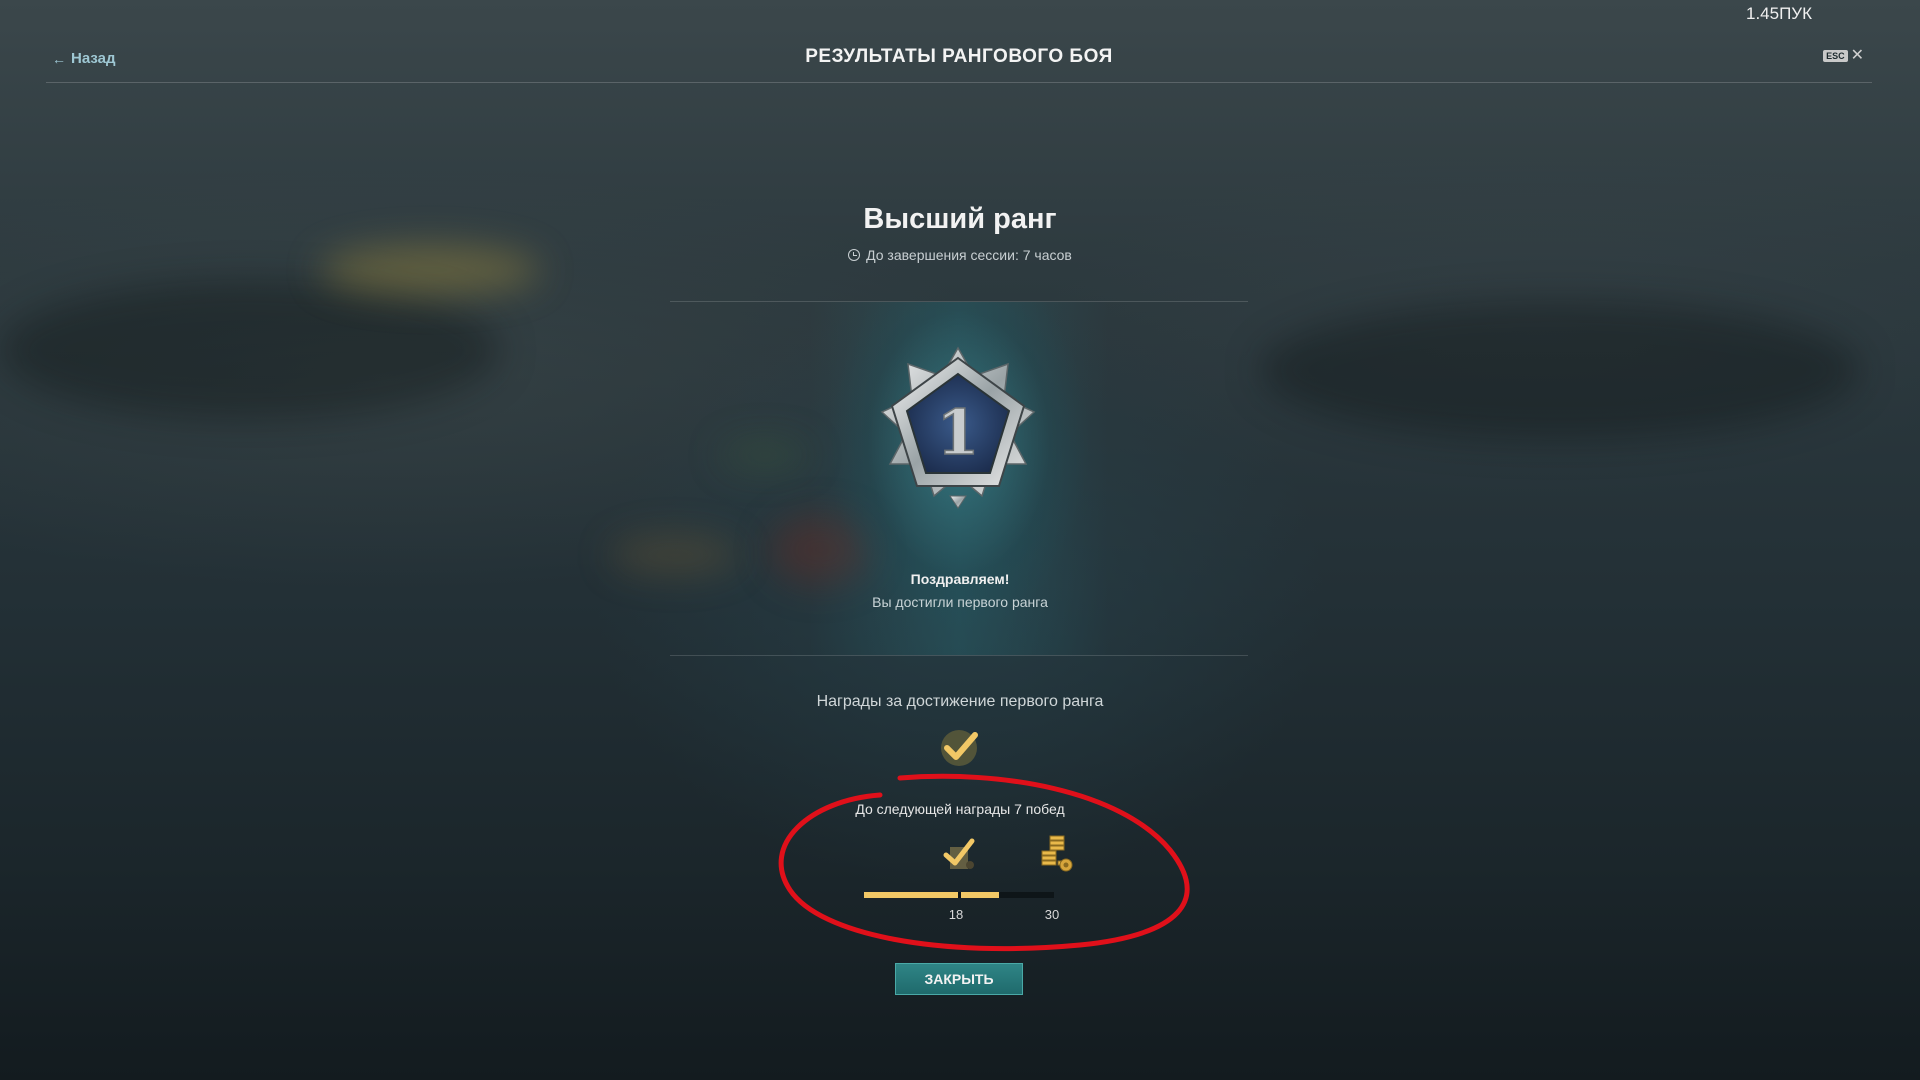  What do you see at coordinates (959, 979) in the screenshot?
I see `close-button: ЗАКРЫТЬ` at bounding box center [959, 979].